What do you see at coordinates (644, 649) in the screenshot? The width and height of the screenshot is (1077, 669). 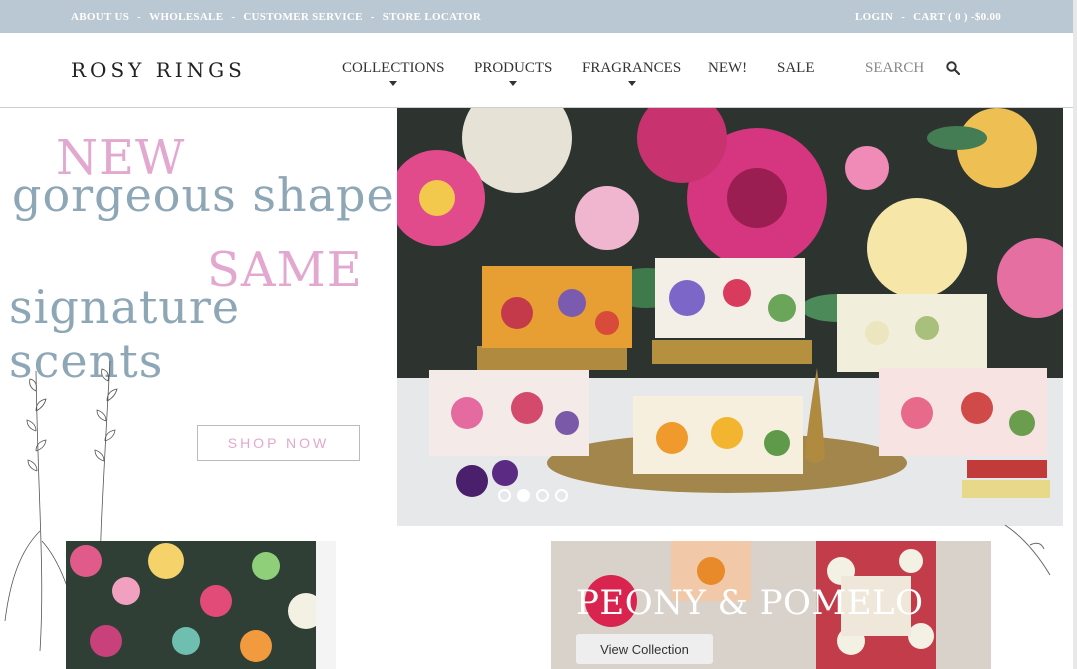 I see `view-collection-button: View Collection` at bounding box center [644, 649].